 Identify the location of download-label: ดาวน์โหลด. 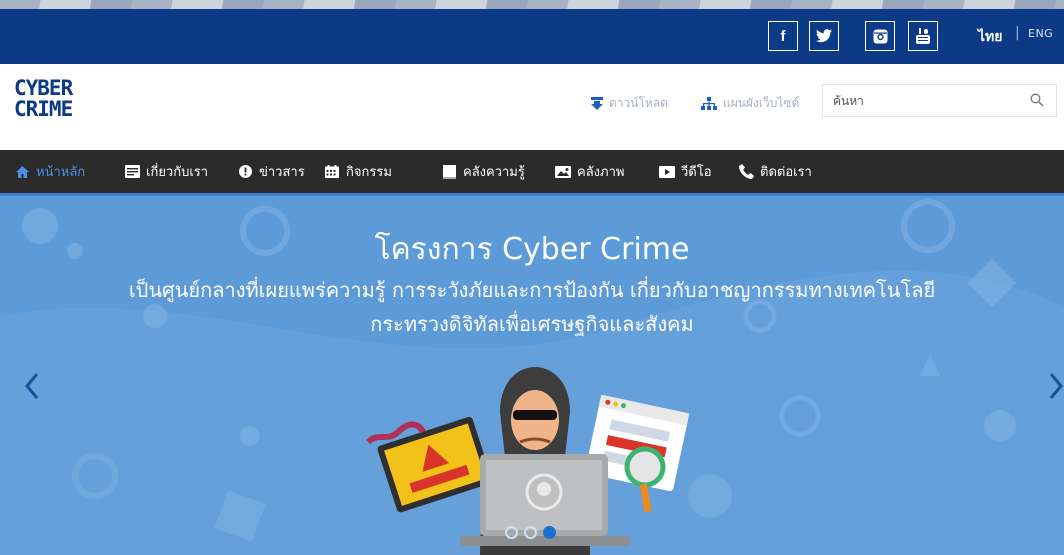
(638, 103).